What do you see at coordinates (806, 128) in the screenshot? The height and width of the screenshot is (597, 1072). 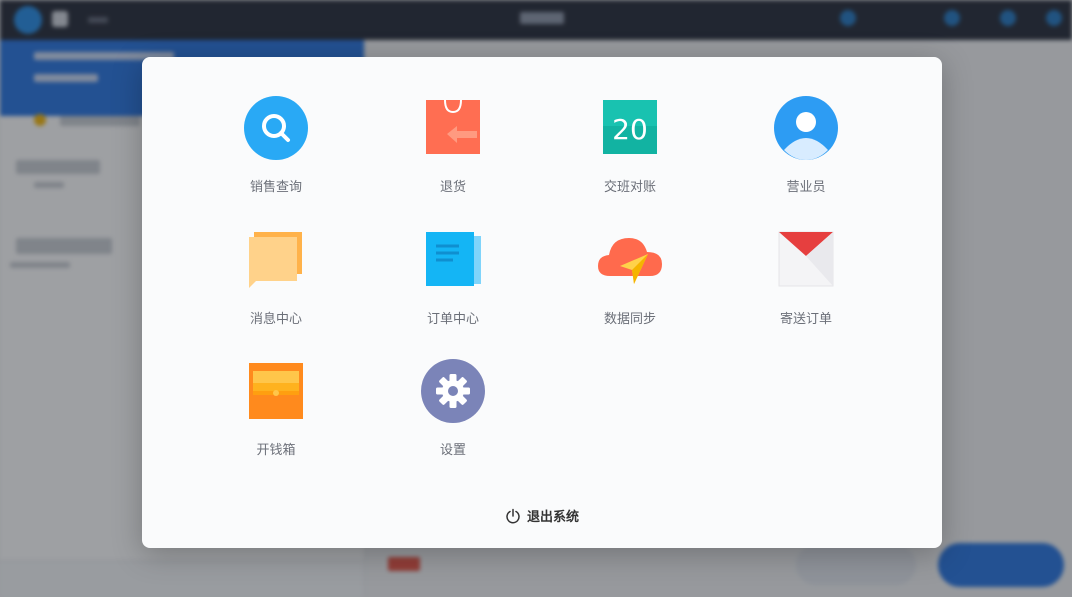 I see `person-icon` at bounding box center [806, 128].